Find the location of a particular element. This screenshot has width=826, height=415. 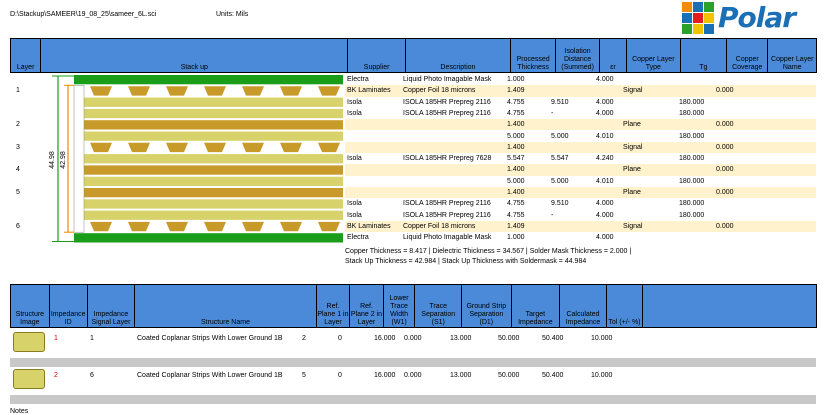

col-structure-name: Structure Name is located at coordinates (225, 306).